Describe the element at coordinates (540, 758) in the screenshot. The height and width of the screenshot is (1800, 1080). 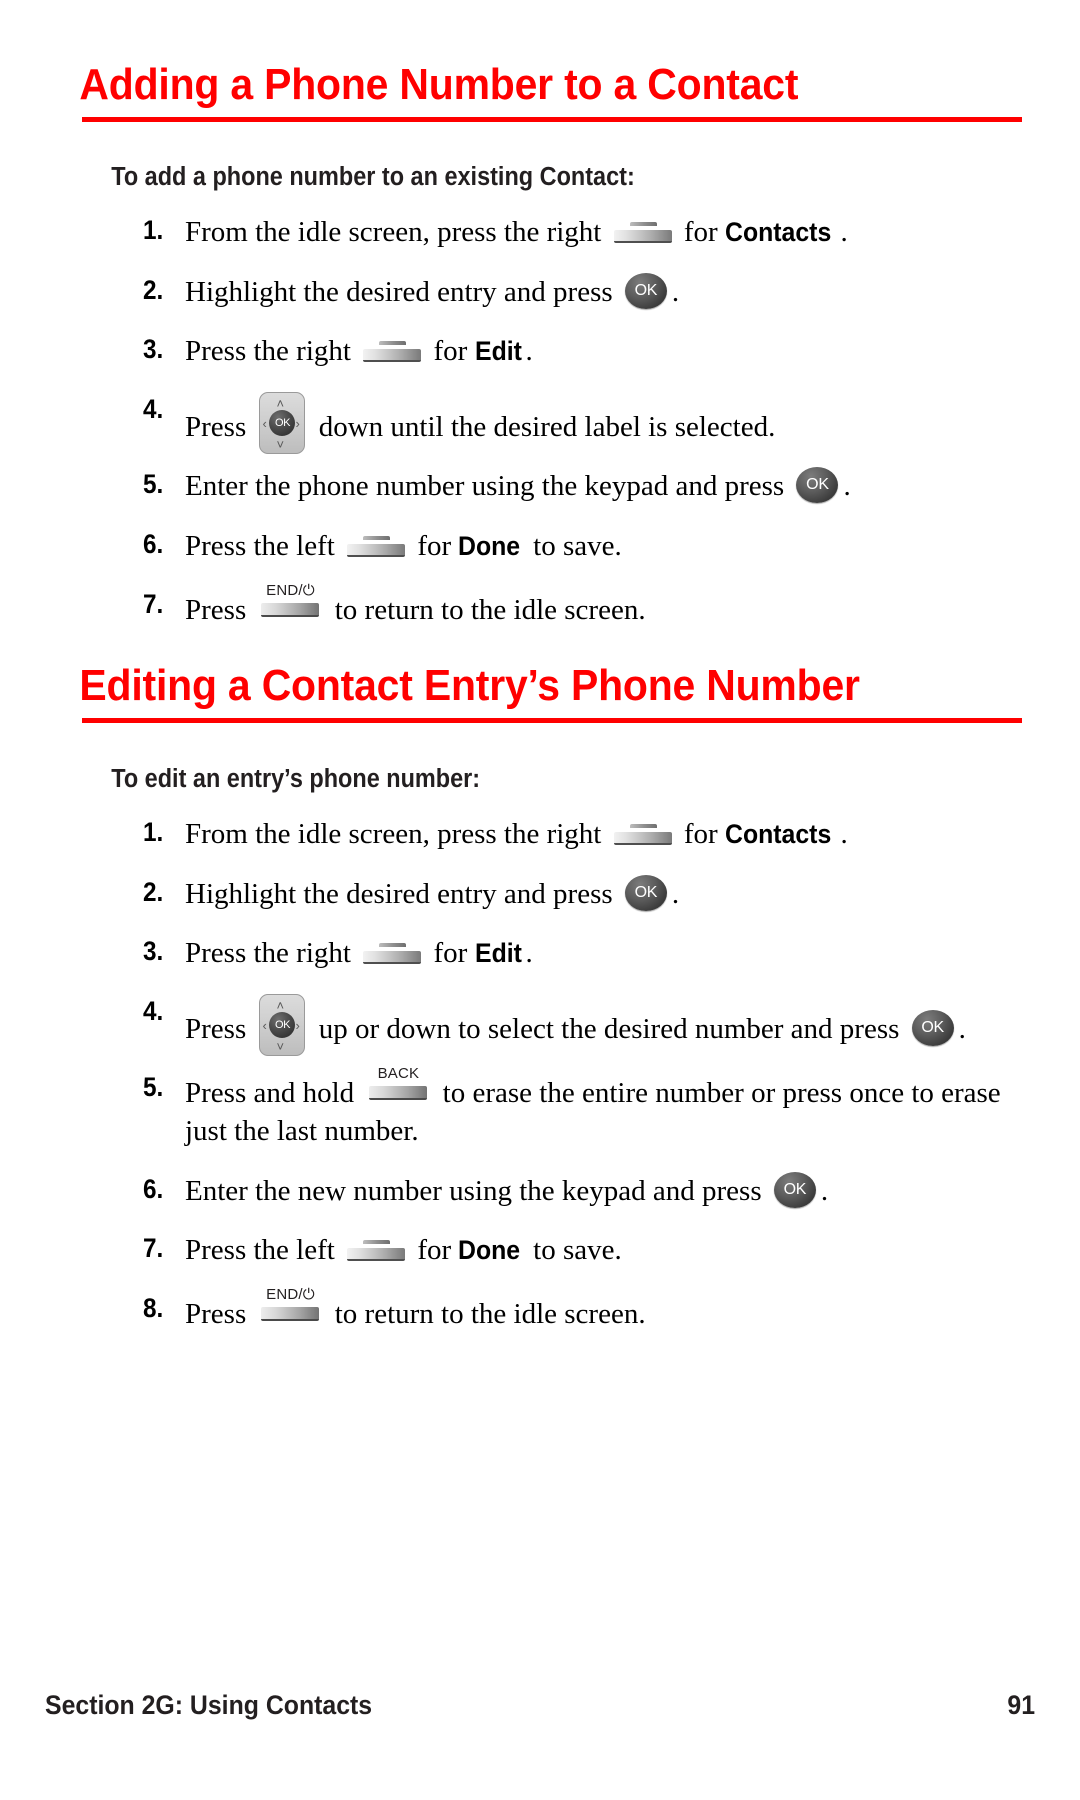
I see `section-2-subheading-wrap: To edit an entry’s phone number:` at that location.